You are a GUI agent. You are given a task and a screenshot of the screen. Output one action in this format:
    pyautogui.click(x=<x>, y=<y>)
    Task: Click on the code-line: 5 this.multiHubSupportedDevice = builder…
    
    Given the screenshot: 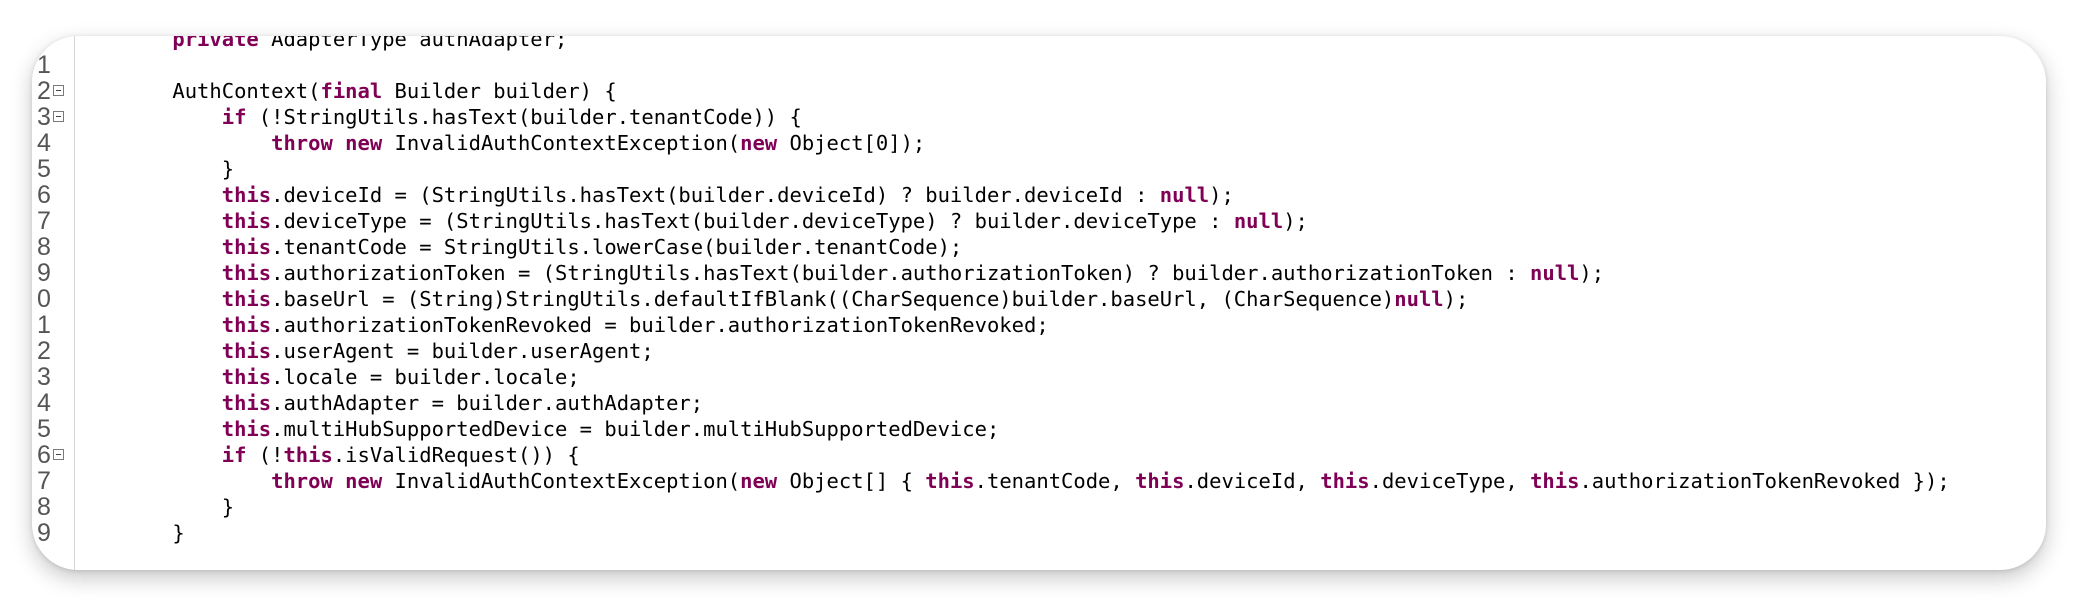 What is the action you would take?
    pyautogui.click(x=1039, y=429)
    